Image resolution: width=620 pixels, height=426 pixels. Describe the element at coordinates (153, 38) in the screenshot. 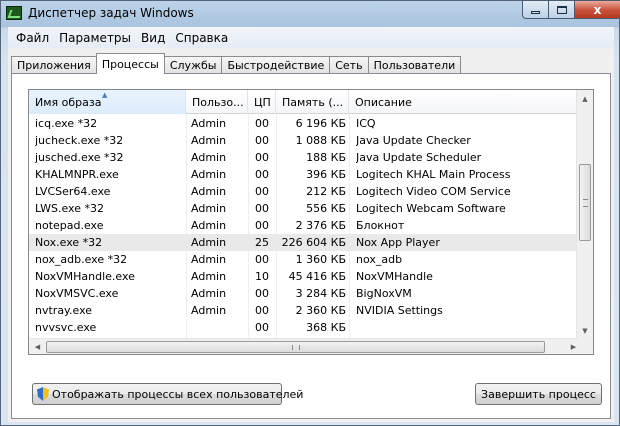

I see `menu-item: Вид` at that location.